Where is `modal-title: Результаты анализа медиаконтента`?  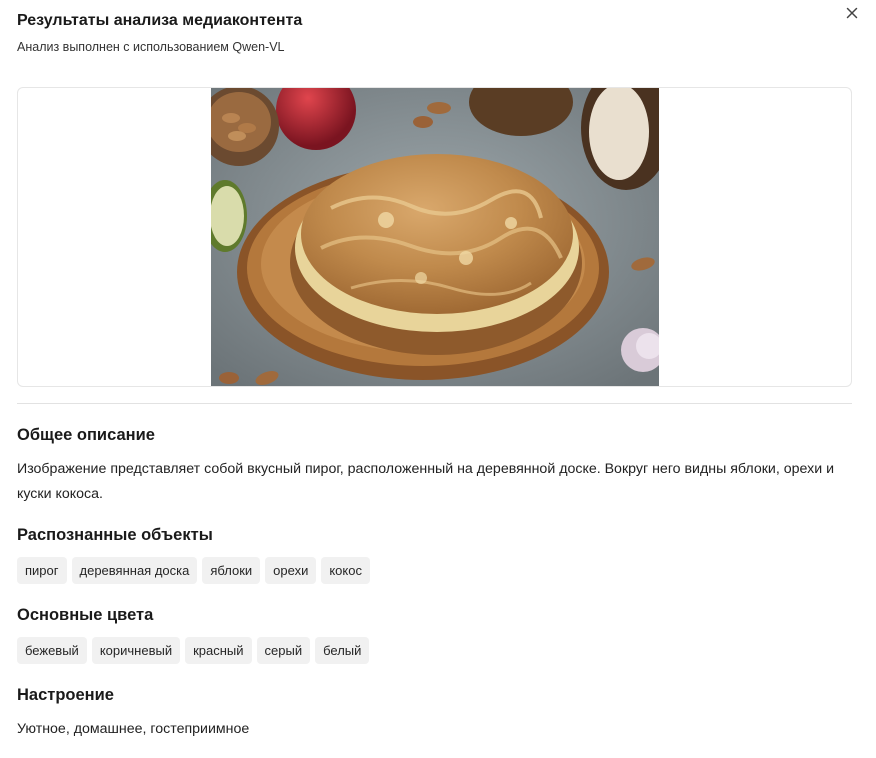
modal-title: Результаты анализа медиаконтента is located at coordinates (160, 20).